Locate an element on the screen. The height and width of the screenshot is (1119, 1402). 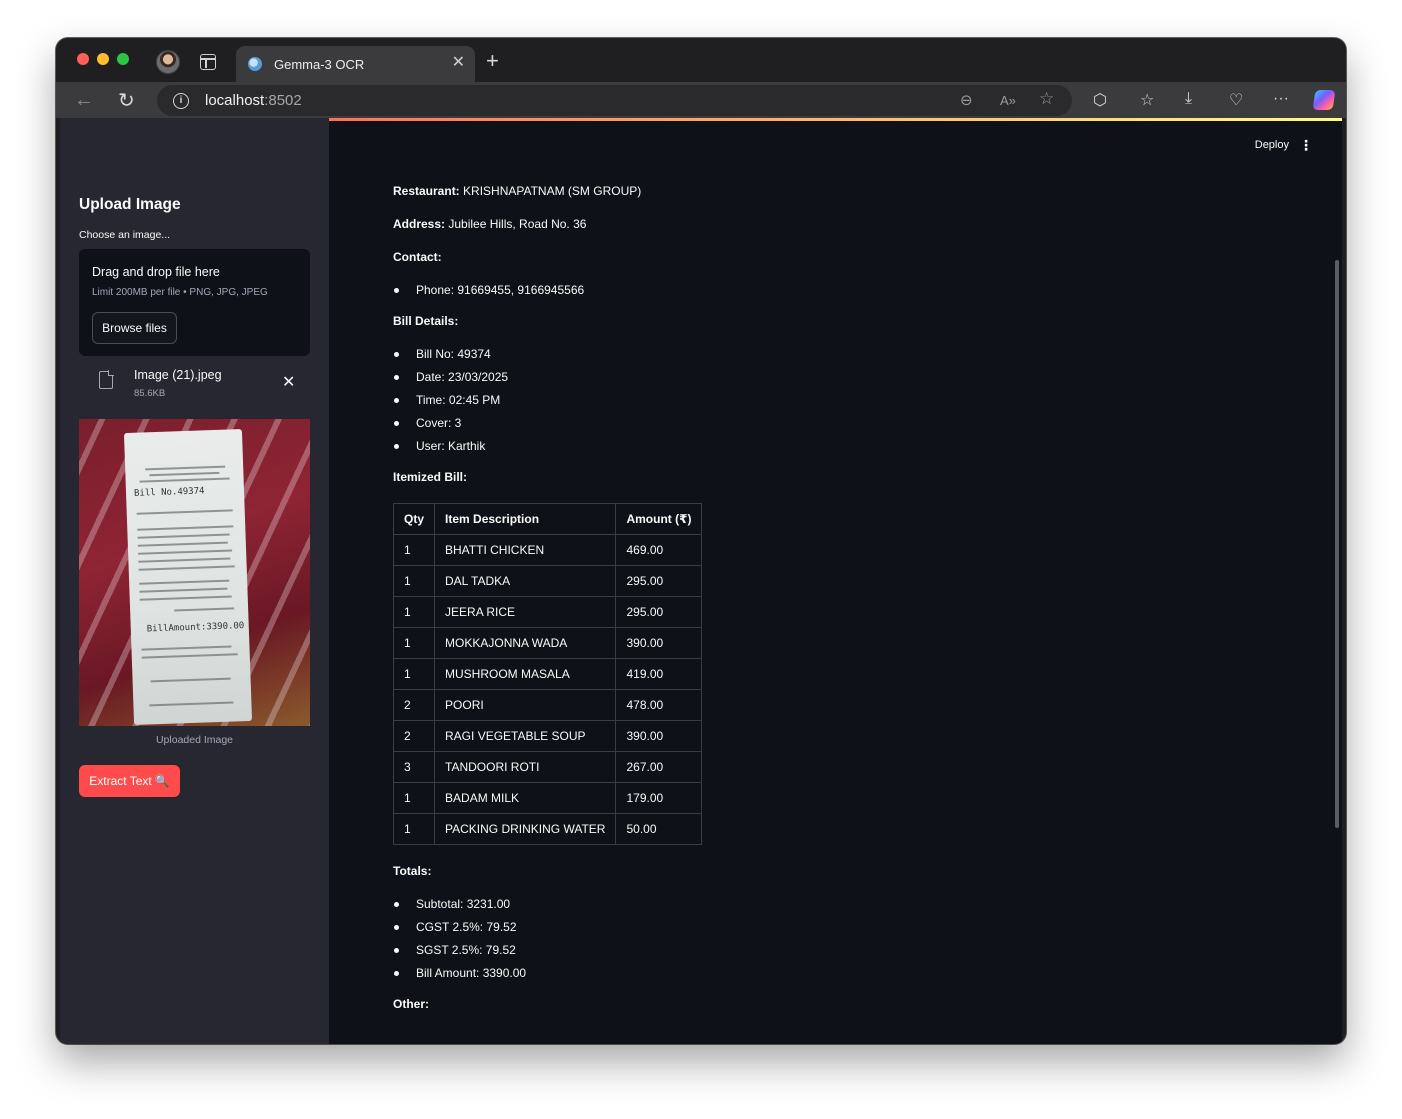
tab-close-icon: ✕ is located at coordinates (458, 63).